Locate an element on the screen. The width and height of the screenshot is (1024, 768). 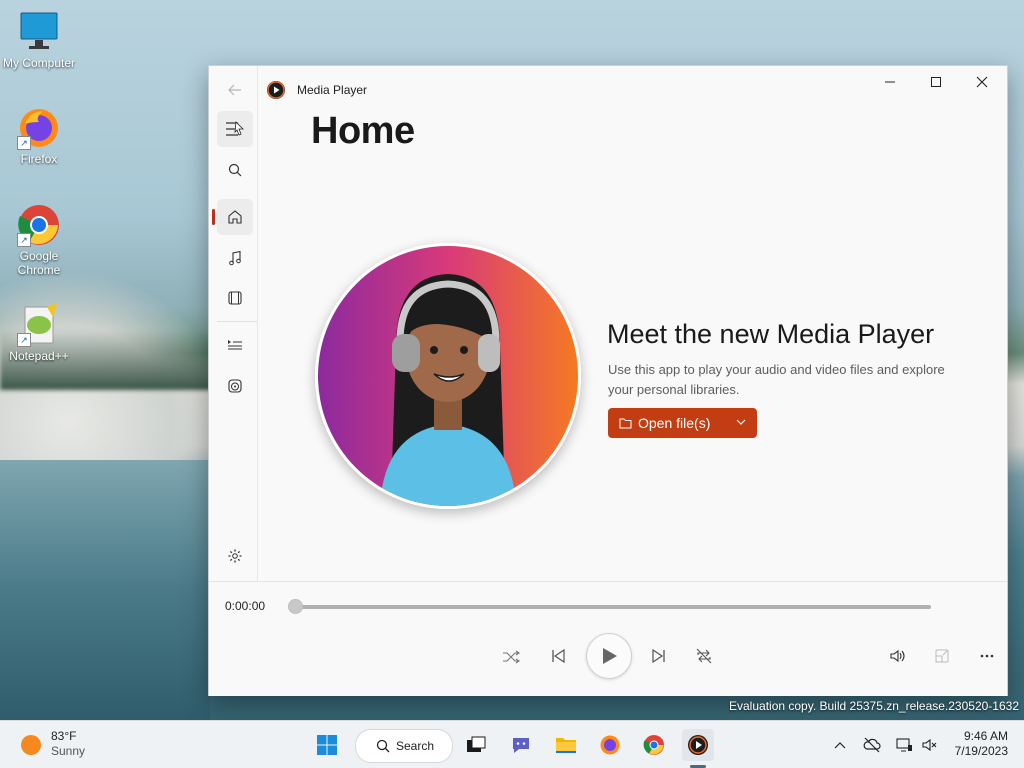
volume-status is located at coordinates (930, 745).